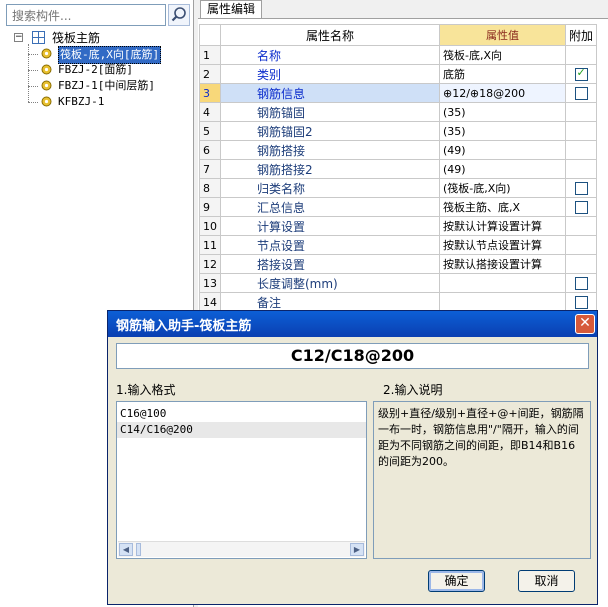  I want to click on table-row: 12 搭接设置 按默认搭接设置计算, so click(398, 264).